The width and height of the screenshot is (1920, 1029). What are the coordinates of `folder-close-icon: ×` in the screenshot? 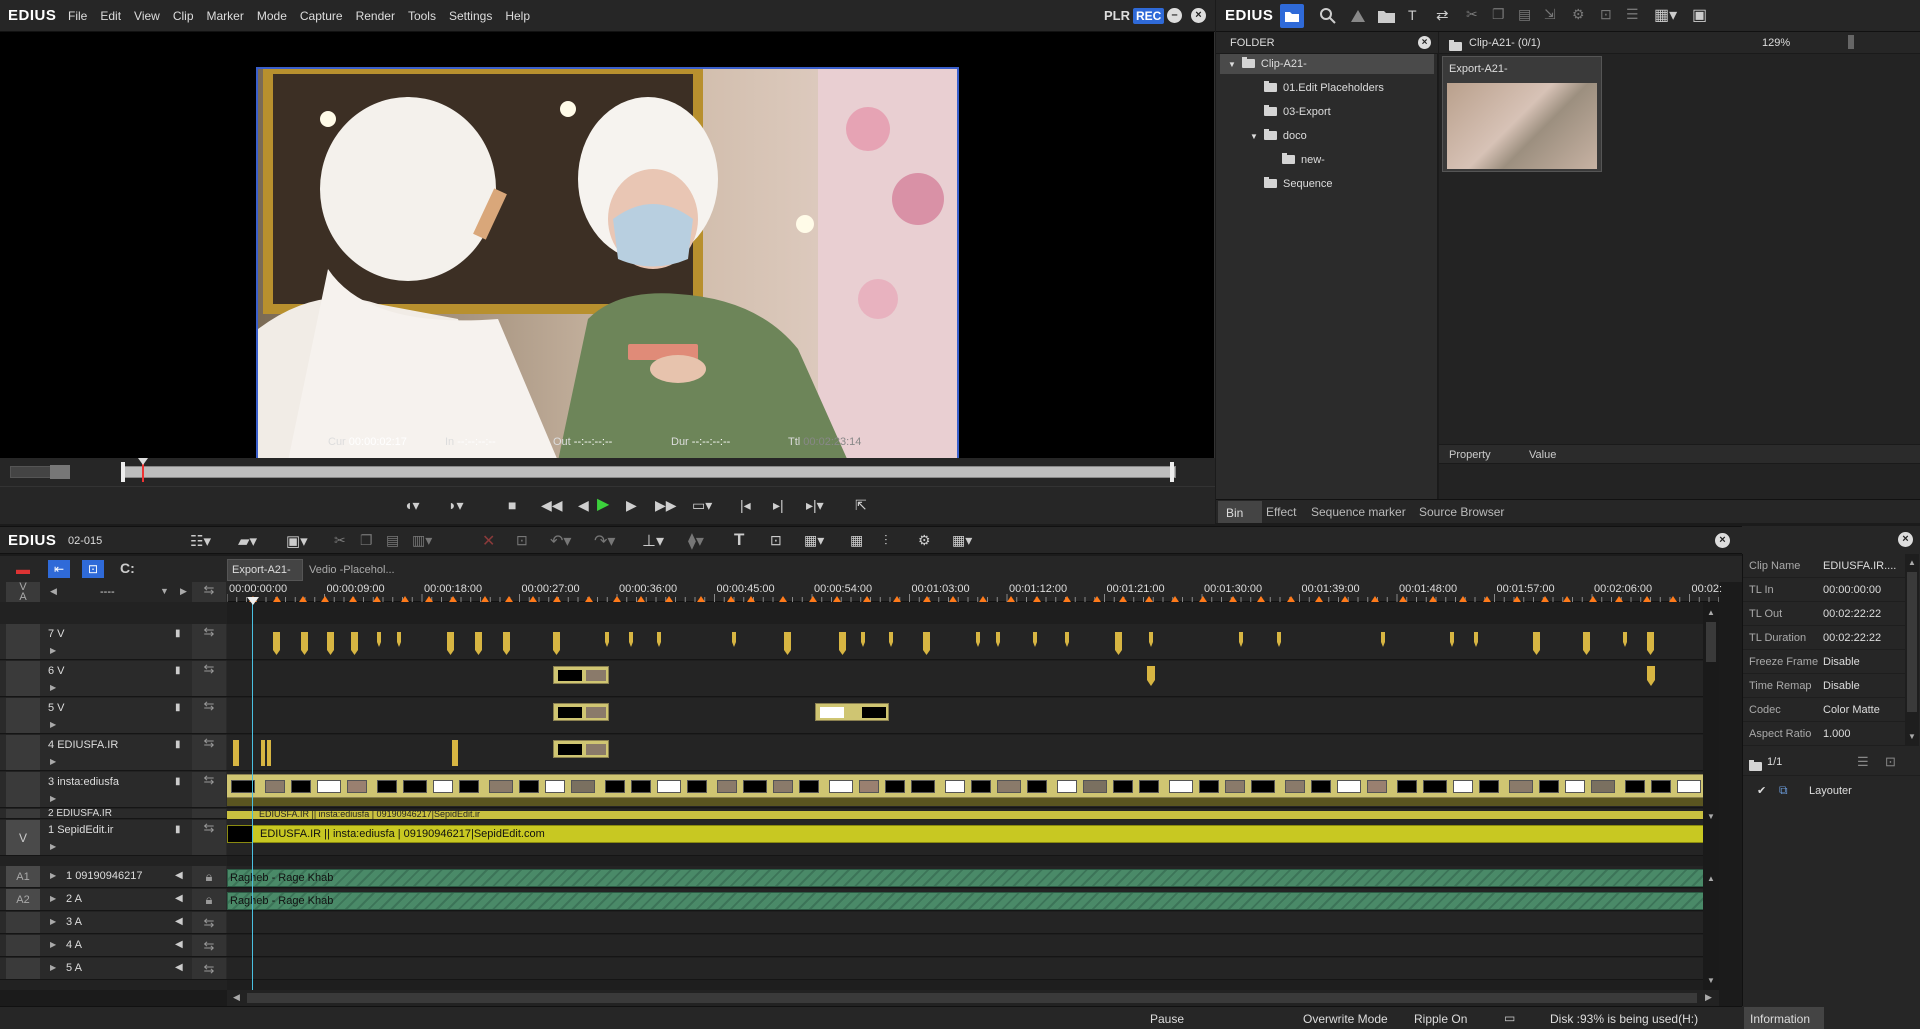 It's located at (1424, 42).